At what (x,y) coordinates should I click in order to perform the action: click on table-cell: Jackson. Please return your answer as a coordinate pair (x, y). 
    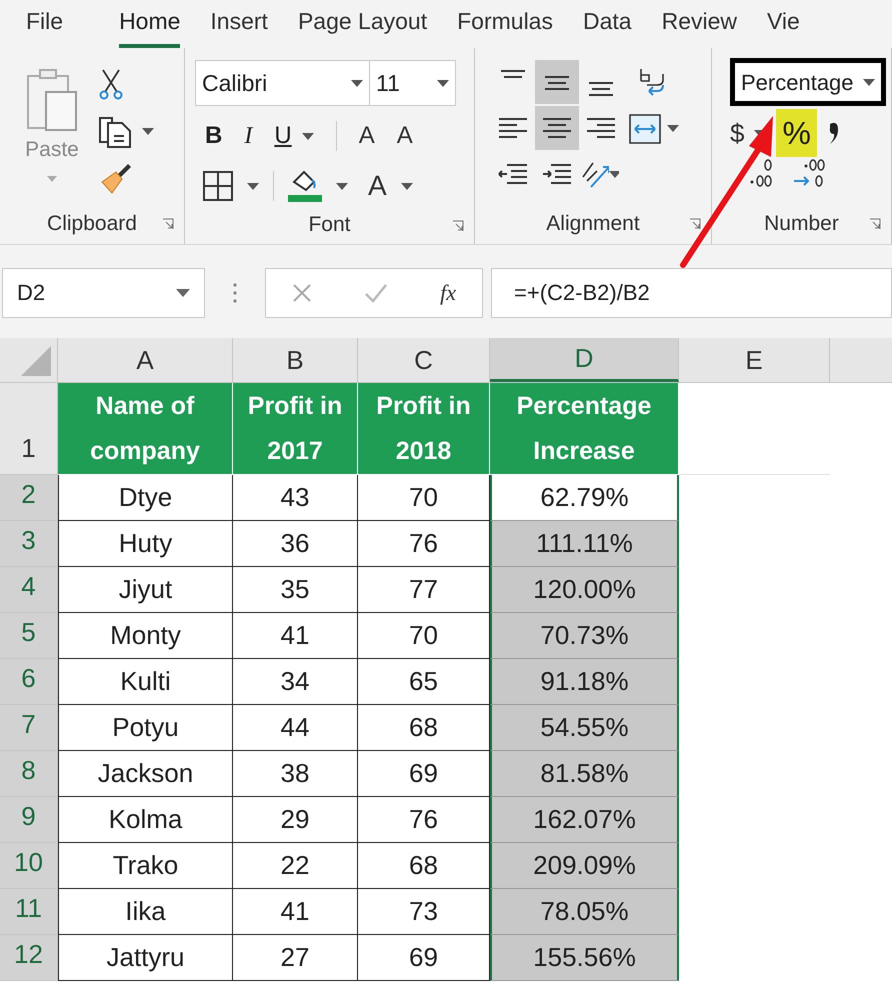
    Looking at the image, I should click on (145, 774).